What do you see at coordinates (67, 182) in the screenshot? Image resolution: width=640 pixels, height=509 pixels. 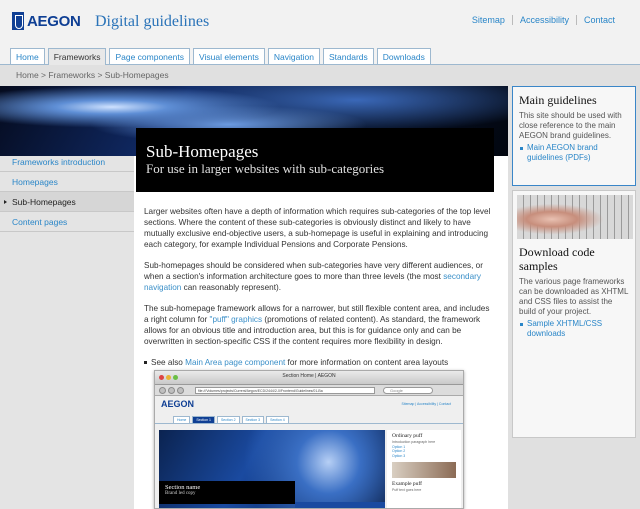 I see `leftnav-item-homepages: Homepages` at bounding box center [67, 182].